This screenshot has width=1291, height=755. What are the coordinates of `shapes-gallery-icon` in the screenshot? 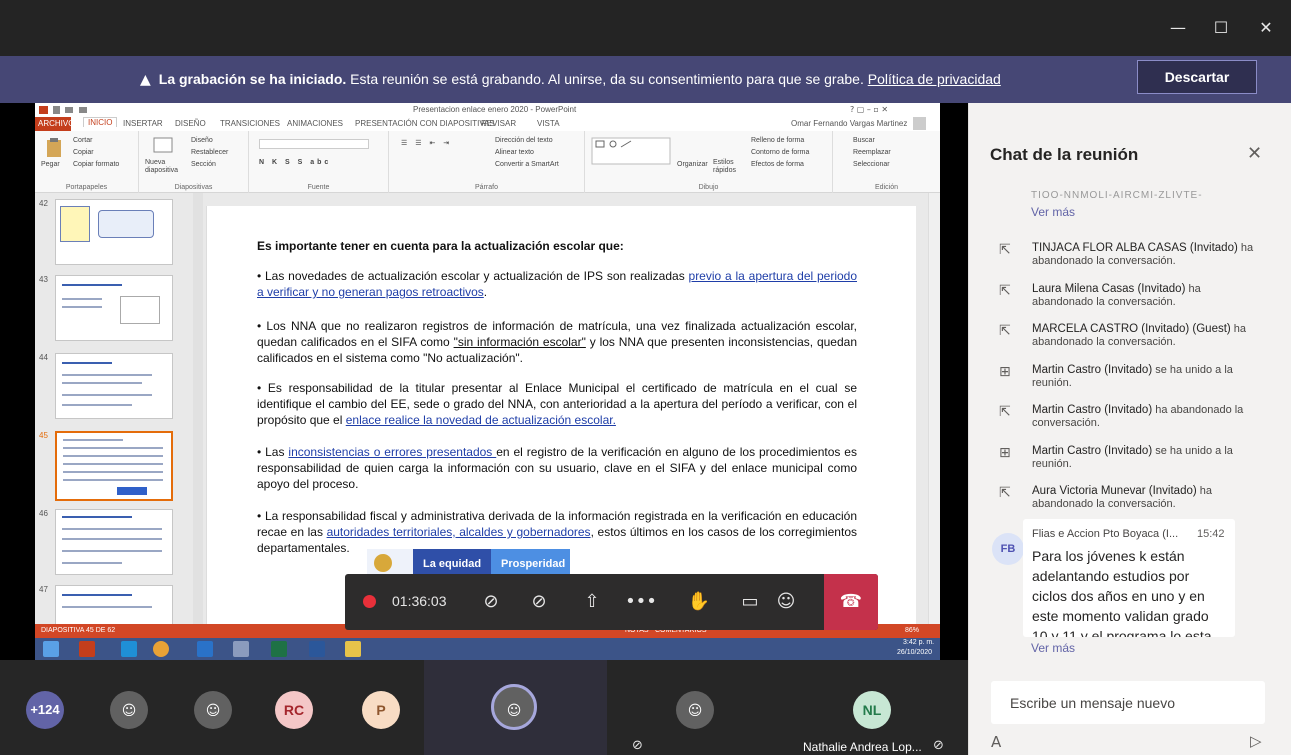 It's located at (631, 151).